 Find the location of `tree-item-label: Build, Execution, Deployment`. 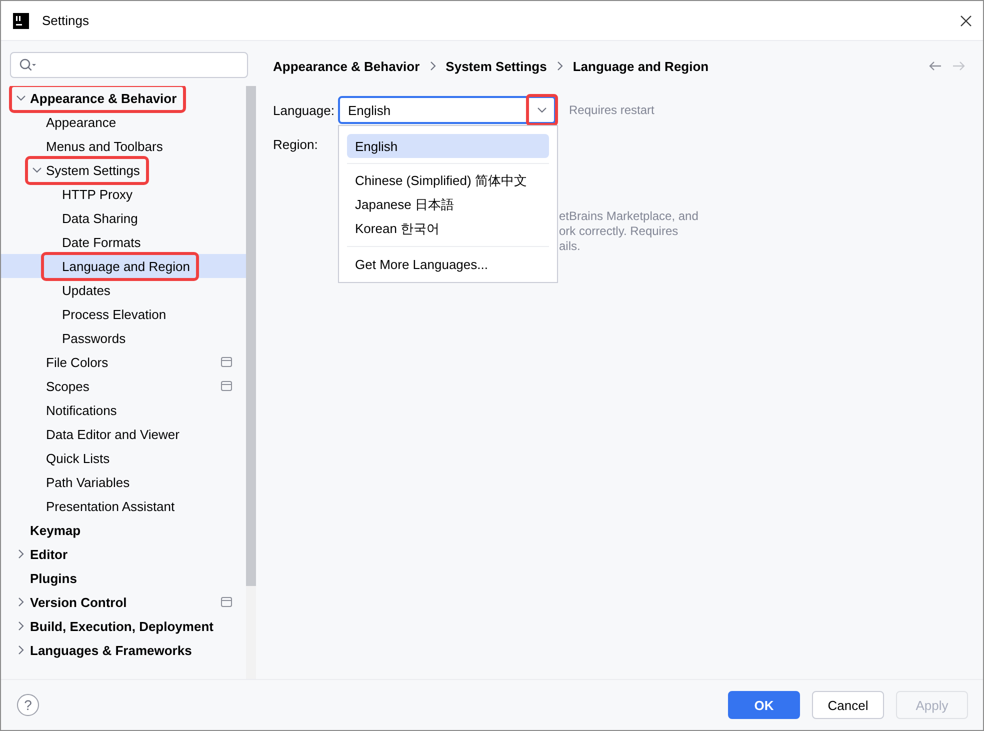

tree-item-label: Build, Execution, Deployment is located at coordinates (122, 627).